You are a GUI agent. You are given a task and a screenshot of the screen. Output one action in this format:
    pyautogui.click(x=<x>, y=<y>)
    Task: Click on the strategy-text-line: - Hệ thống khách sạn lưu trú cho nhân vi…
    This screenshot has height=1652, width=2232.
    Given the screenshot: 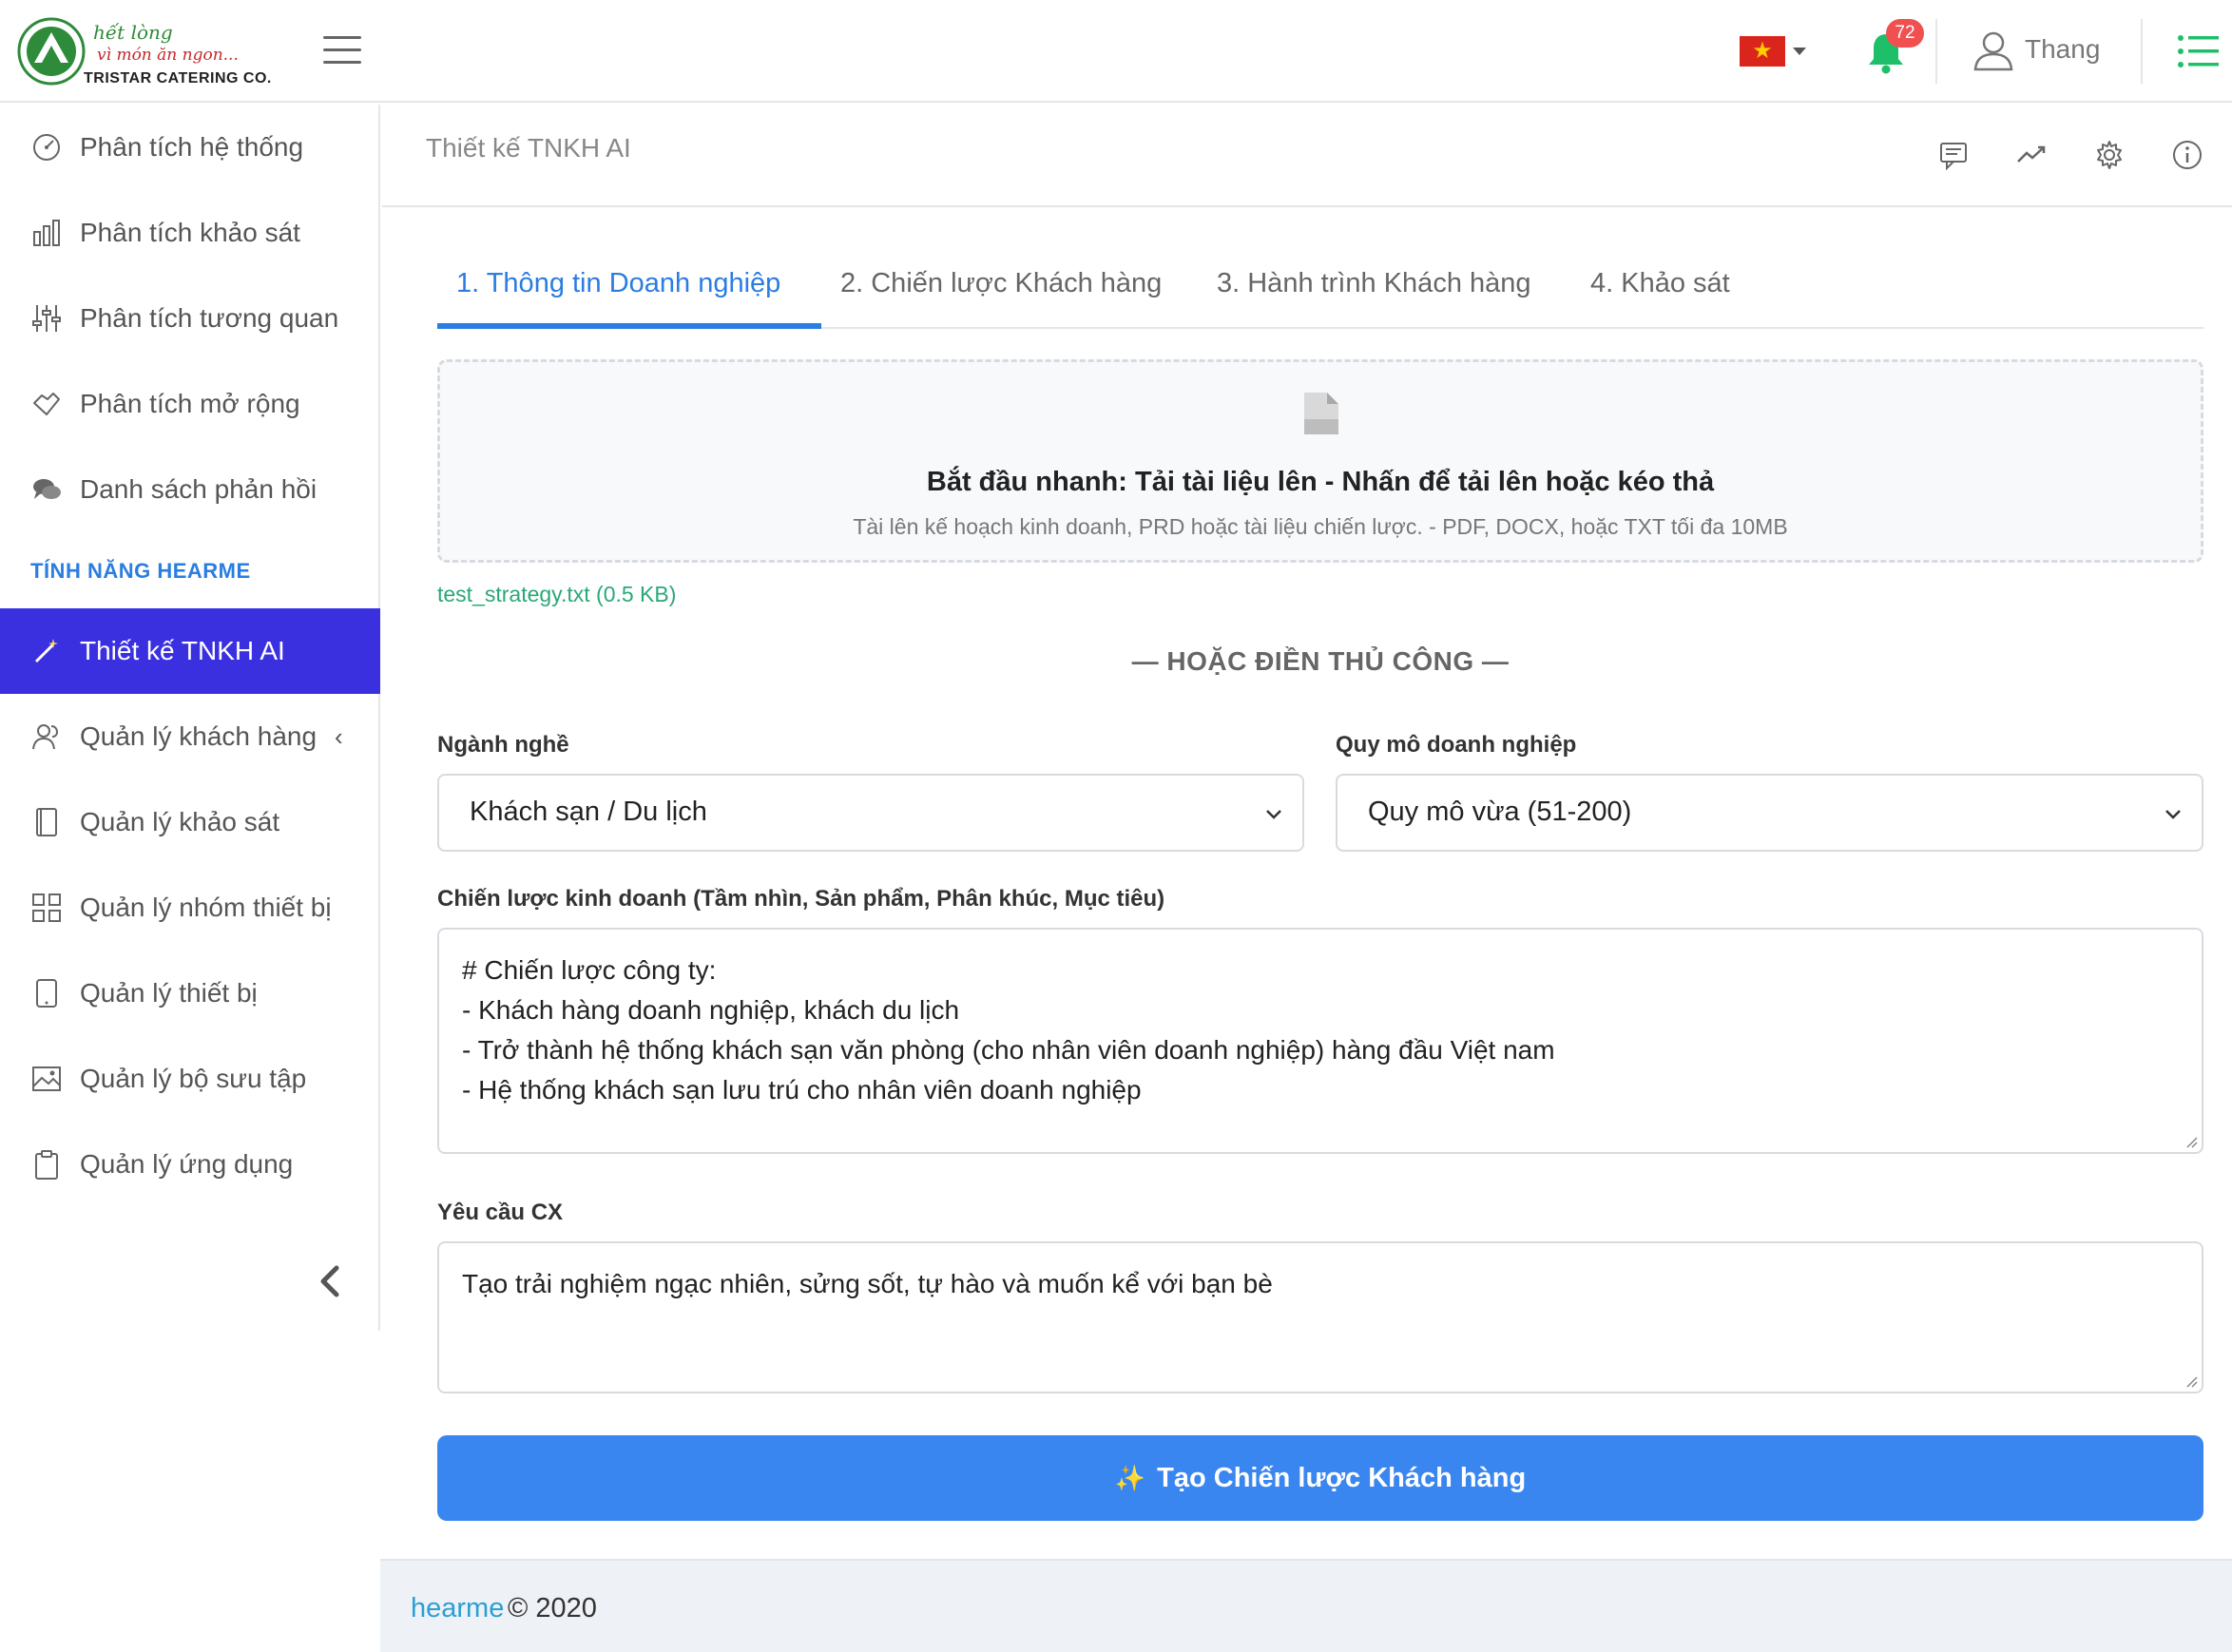 What is the action you would take?
    pyautogui.click(x=802, y=1090)
    